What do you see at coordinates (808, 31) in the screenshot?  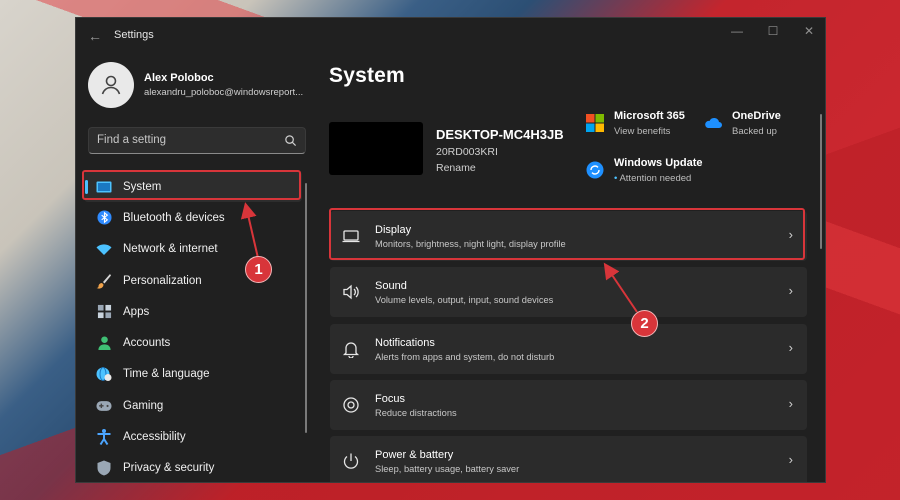 I see `close-button: ✕` at bounding box center [808, 31].